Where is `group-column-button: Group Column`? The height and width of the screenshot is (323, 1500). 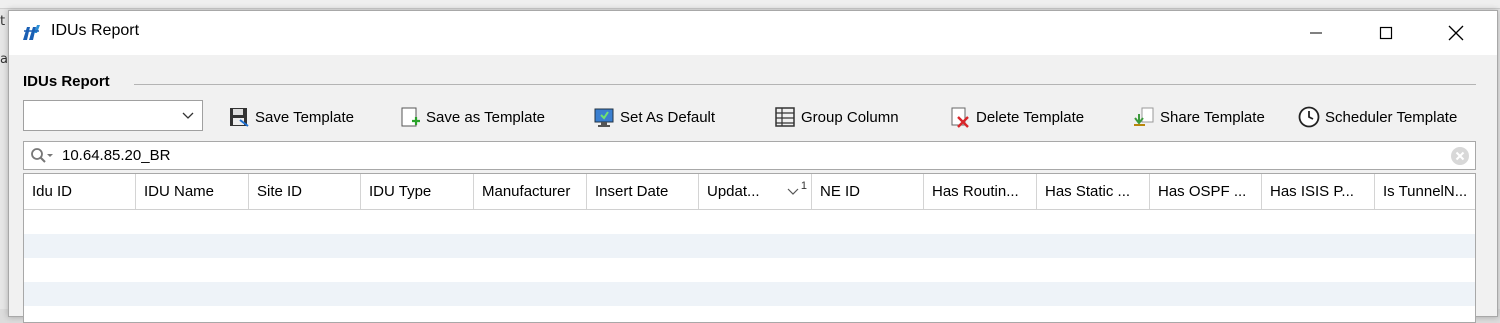 group-column-button: Group Column is located at coordinates (836, 117).